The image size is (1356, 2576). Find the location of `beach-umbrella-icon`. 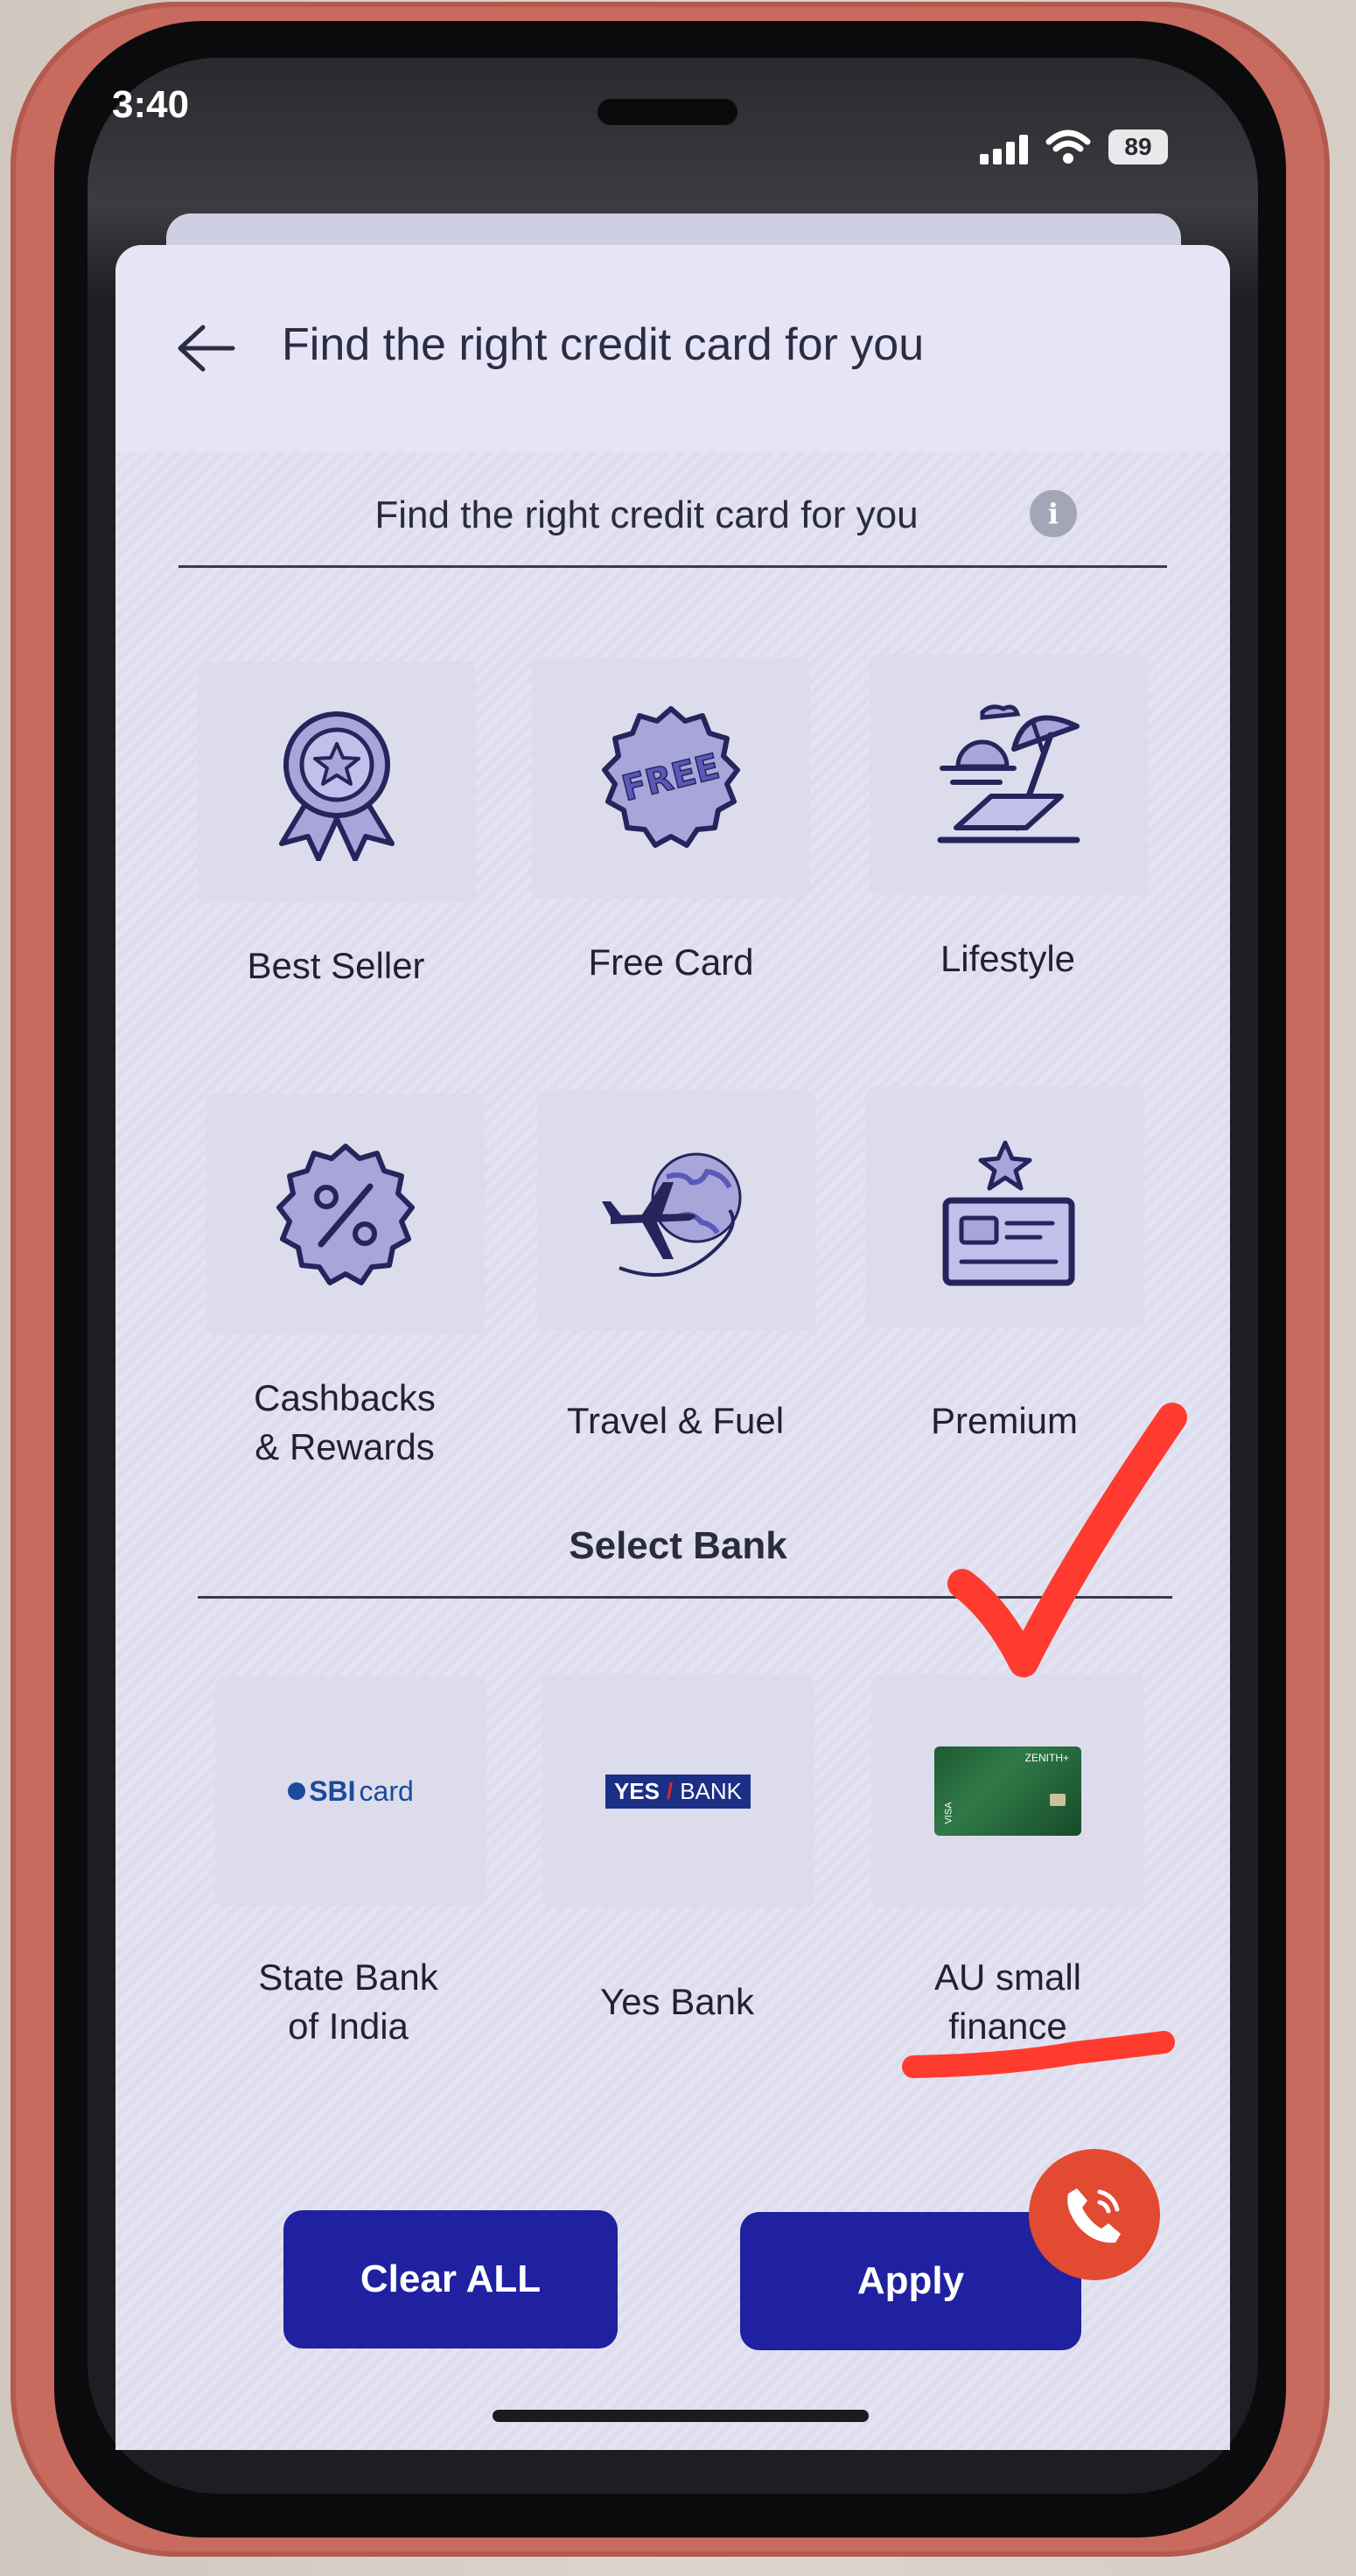

beach-umbrella-icon is located at coordinates (1009, 773).